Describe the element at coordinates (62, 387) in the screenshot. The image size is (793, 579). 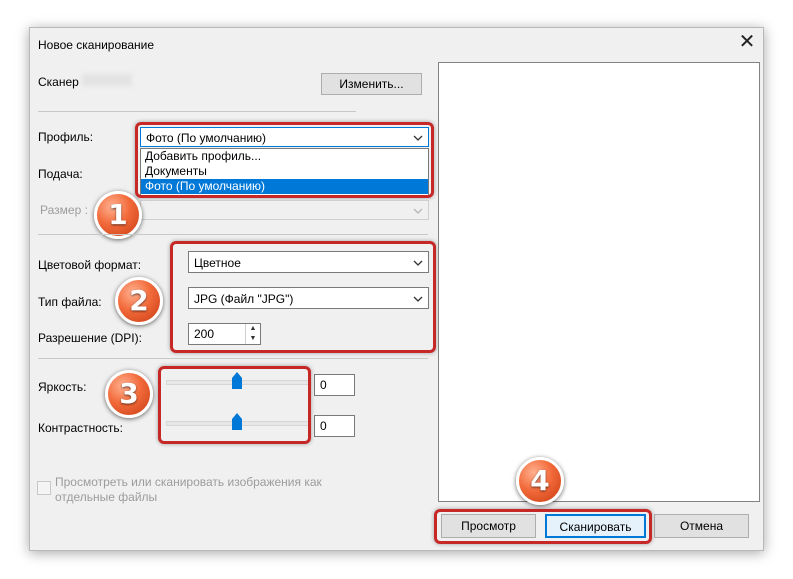
I see `brightness-label: Яркость:` at that location.